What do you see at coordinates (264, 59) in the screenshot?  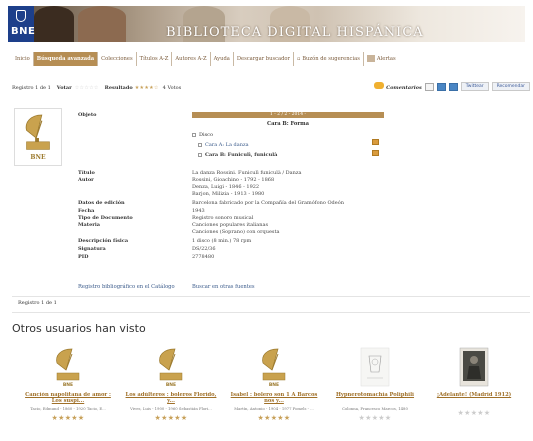 I see `nav-descargar-buscador: Descargar buscador` at bounding box center [264, 59].